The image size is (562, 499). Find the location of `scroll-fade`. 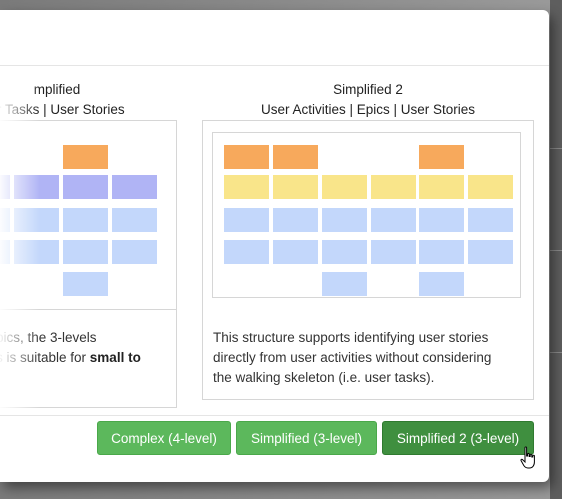

scroll-fade is located at coordinates (20, 240).